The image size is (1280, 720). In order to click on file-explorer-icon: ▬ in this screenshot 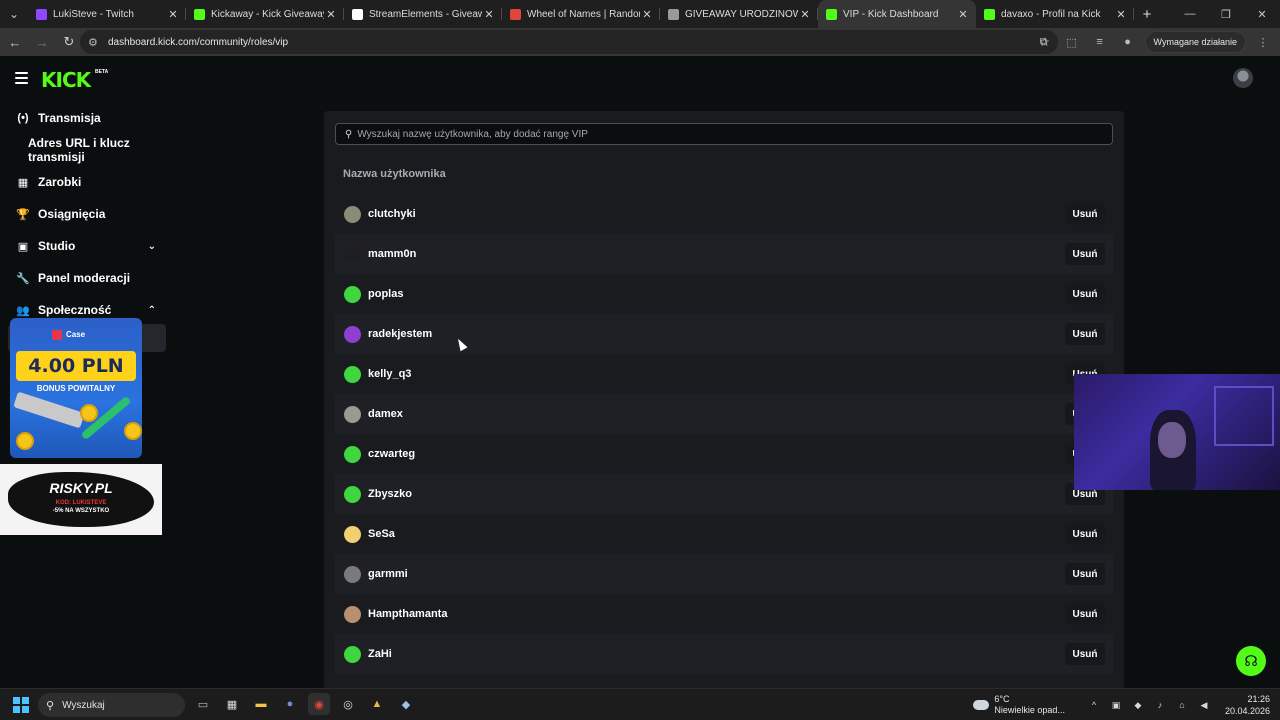, I will do `click(261, 704)`.